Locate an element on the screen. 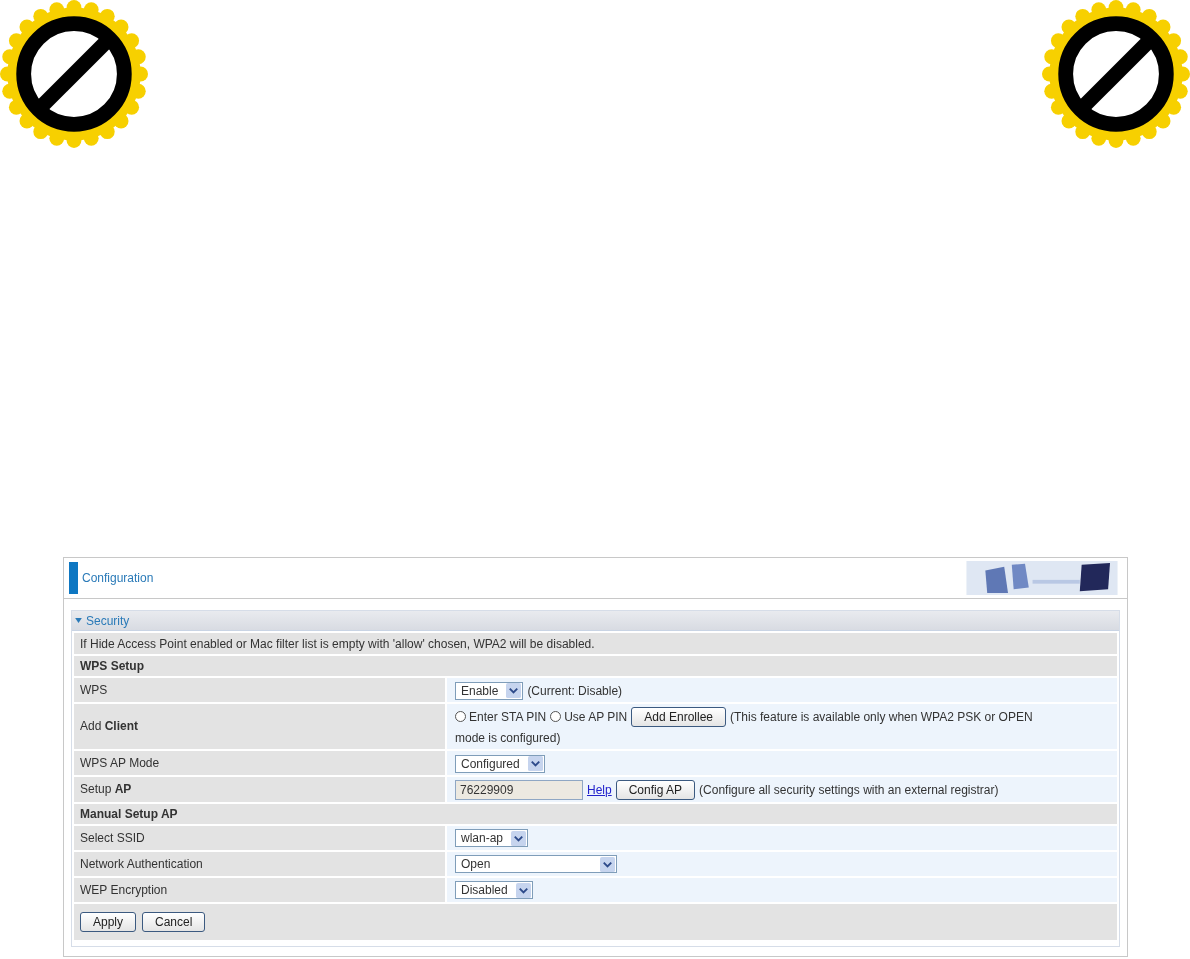  hint-text: (Configure all security settings with an external registrar) is located at coordinates (849, 789).